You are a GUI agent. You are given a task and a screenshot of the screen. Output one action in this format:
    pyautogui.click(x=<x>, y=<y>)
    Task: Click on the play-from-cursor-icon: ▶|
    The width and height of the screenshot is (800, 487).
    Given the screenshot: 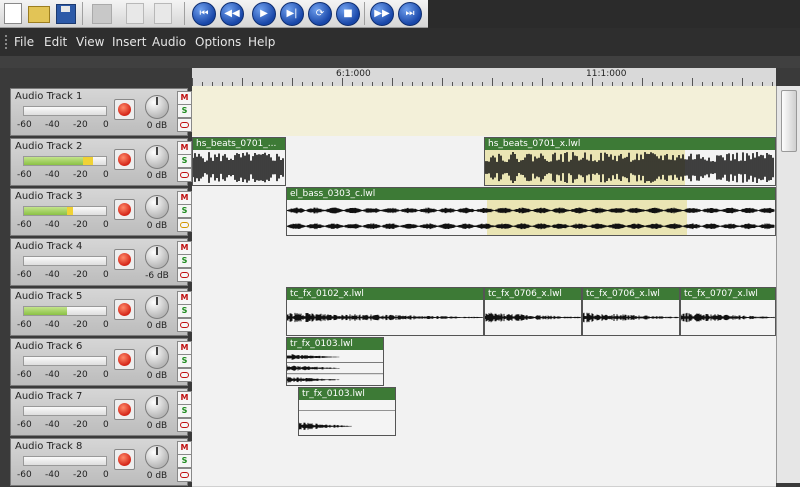 What is the action you would take?
    pyautogui.click(x=292, y=14)
    